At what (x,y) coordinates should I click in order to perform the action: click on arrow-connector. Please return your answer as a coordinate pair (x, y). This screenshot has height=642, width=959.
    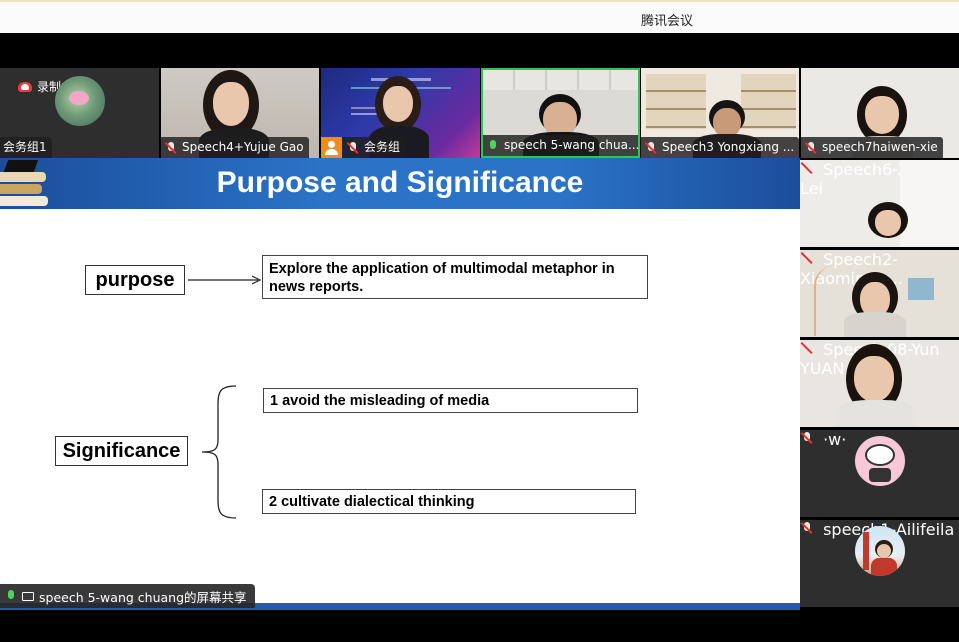
    Looking at the image, I should click on (225, 280).